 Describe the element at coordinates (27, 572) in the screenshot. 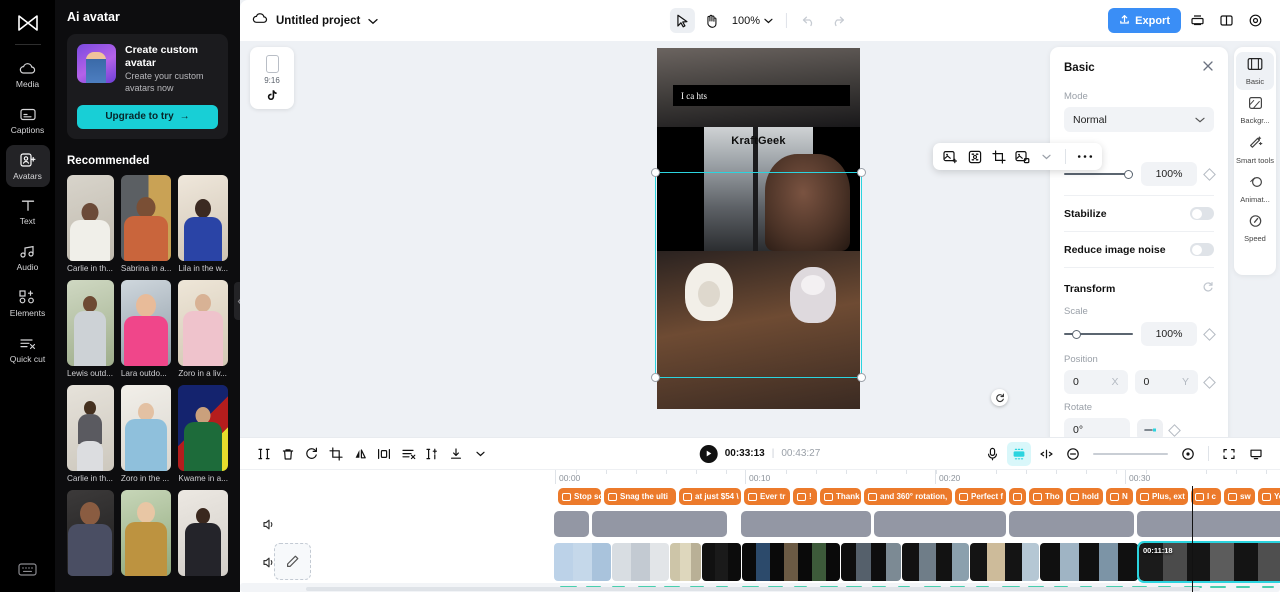

I see `keyboard-shortcuts-icon` at that location.